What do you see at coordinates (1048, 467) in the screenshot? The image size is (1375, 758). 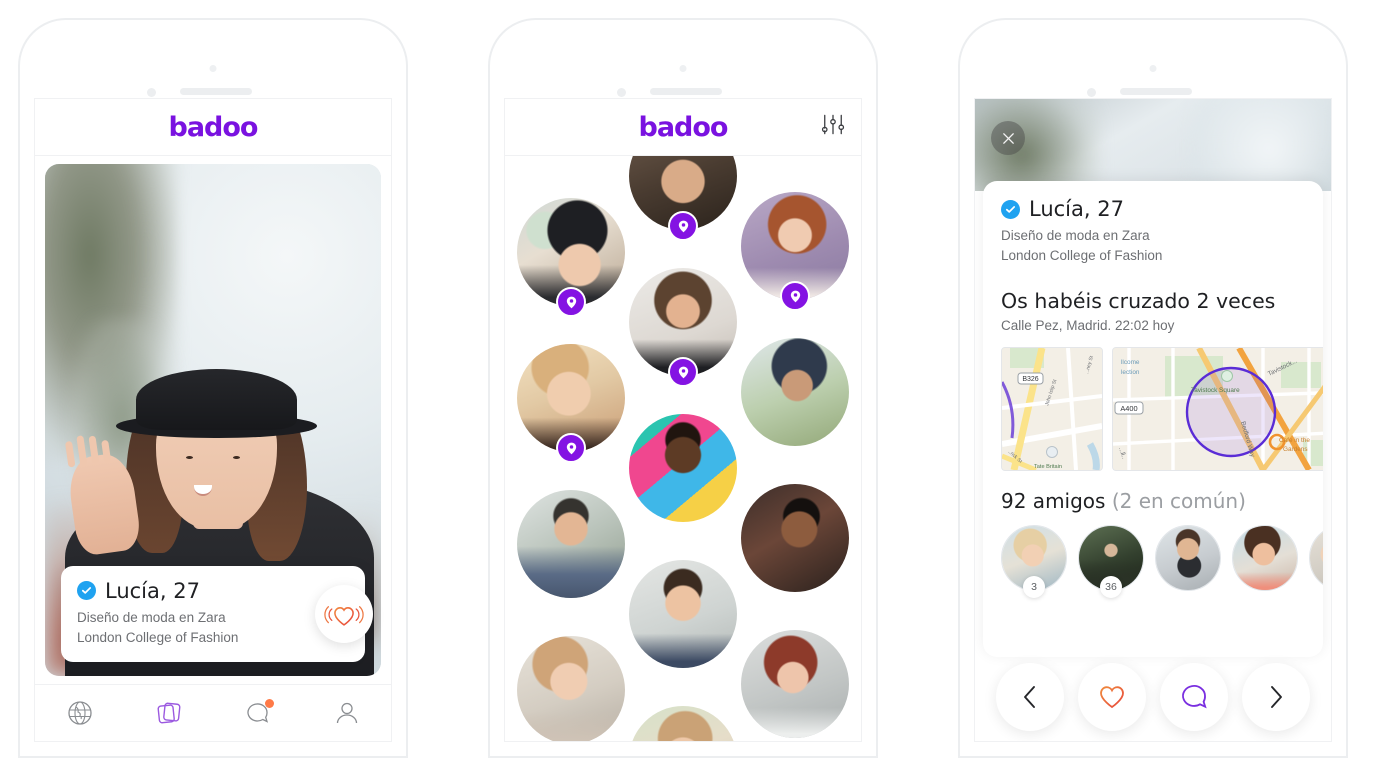 I see `svg-text: Tate Britain` at bounding box center [1048, 467].